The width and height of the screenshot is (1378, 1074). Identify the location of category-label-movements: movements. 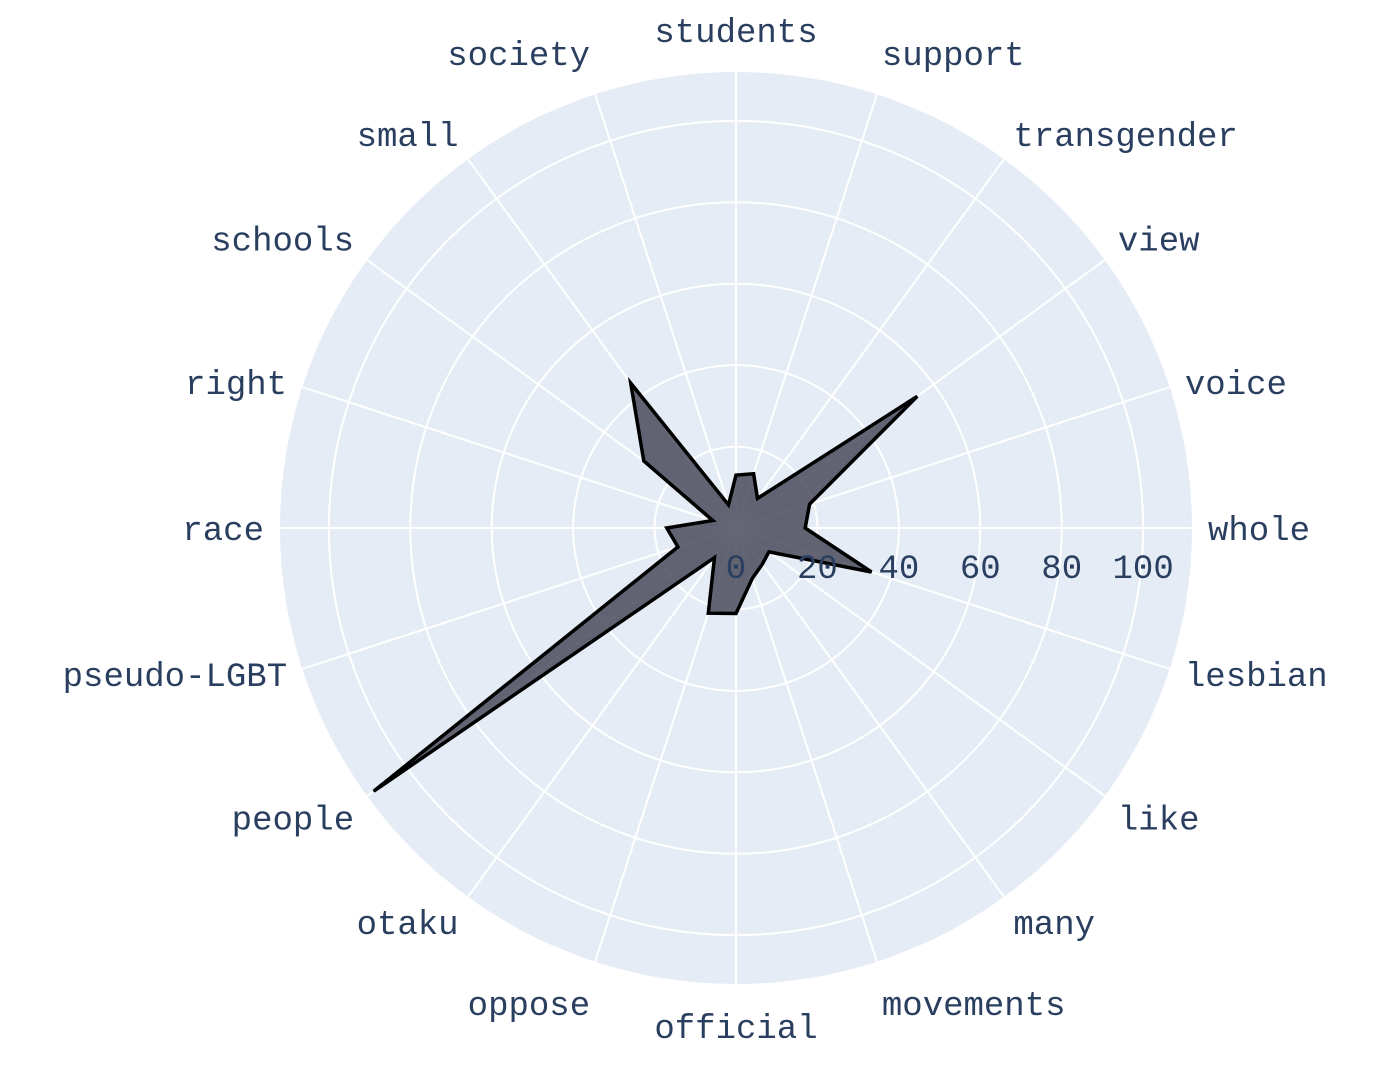
(974, 1007).